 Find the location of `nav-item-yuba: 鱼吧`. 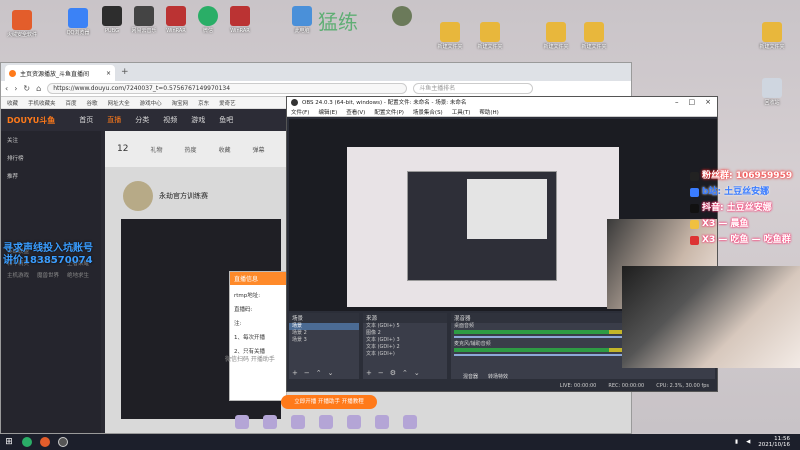

nav-item-yuba: 鱼吧 is located at coordinates (226, 120).